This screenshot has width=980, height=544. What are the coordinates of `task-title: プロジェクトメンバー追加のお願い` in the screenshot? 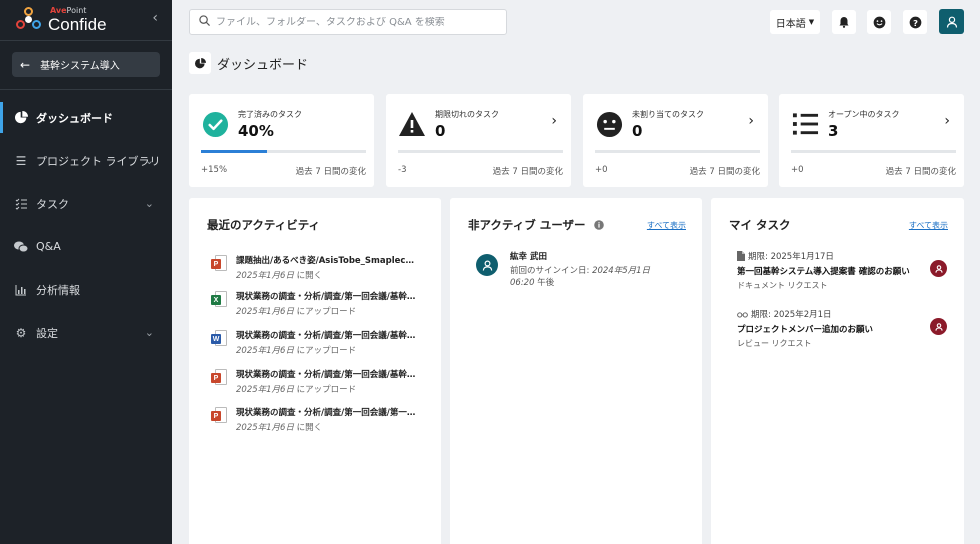 It's located at (827, 329).